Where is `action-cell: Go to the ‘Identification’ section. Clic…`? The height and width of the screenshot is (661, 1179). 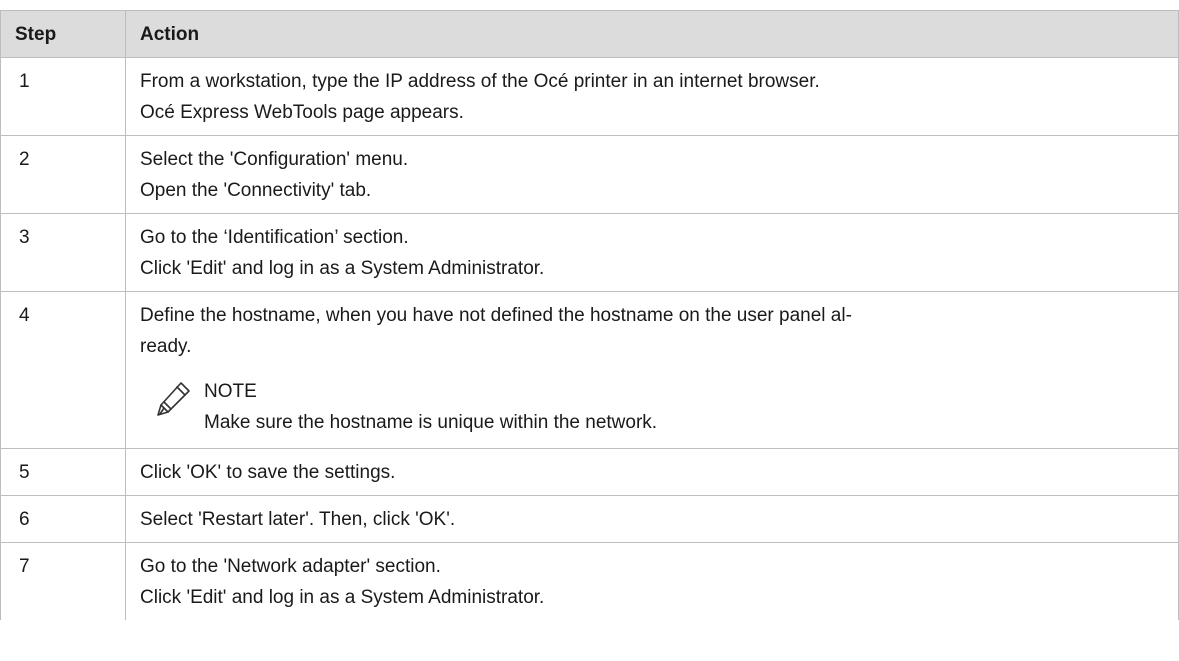
action-cell: Go to the ‘Identification’ section. Clic… is located at coordinates (652, 252).